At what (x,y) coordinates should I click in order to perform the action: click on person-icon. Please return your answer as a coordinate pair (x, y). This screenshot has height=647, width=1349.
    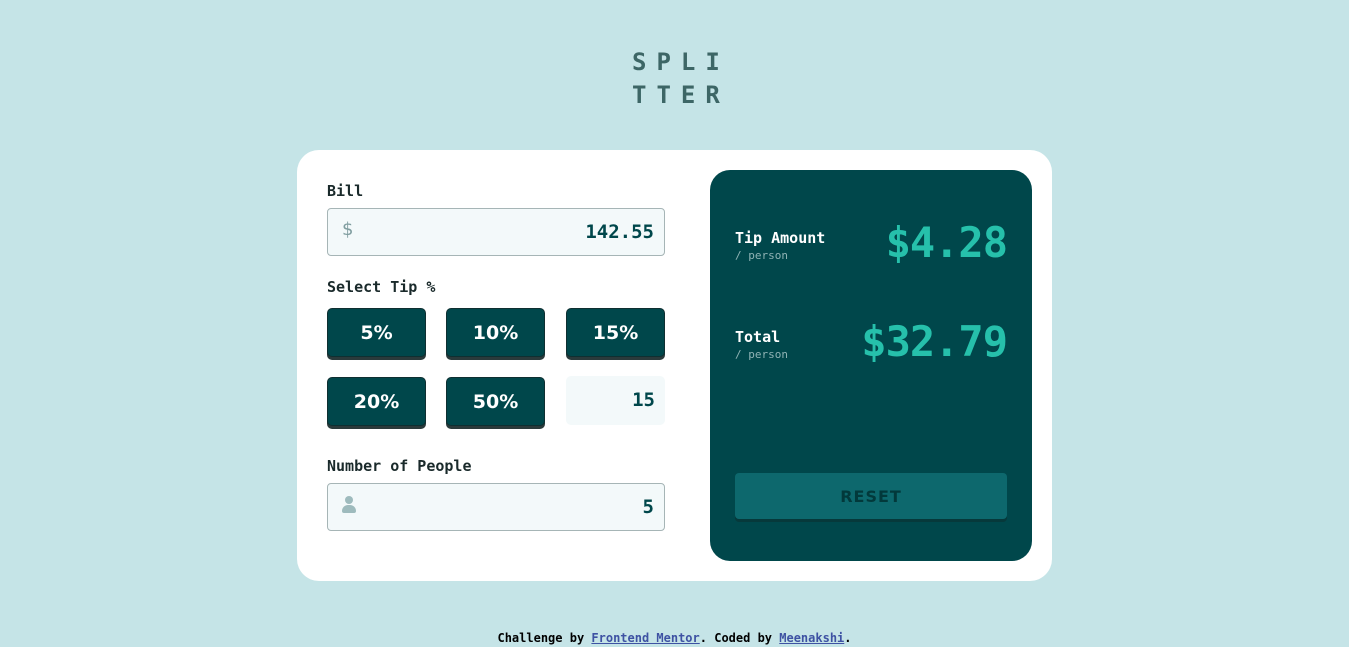
    Looking at the image, I should click on (349, 505).